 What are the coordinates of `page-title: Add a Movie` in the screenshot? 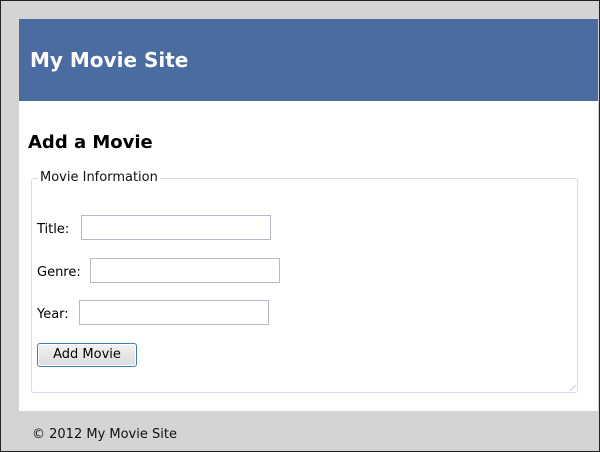 It's located at (90, 142).